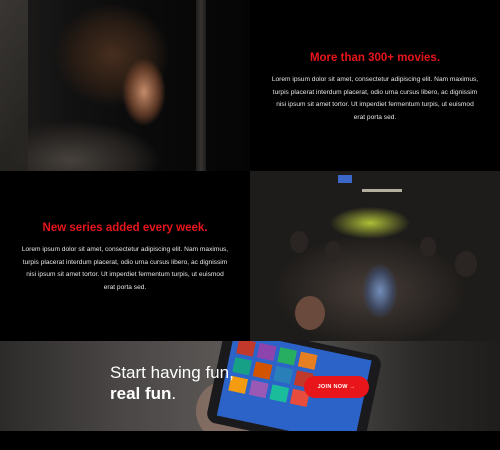 The height and width of the screenshot is (450, 500). I want to click on cta-bold-text: real fun, so click(141, 393).